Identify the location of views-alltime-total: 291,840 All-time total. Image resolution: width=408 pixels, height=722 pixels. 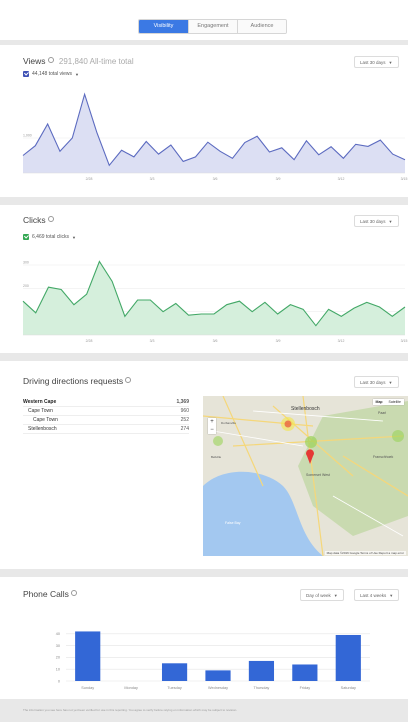
(96, 61).